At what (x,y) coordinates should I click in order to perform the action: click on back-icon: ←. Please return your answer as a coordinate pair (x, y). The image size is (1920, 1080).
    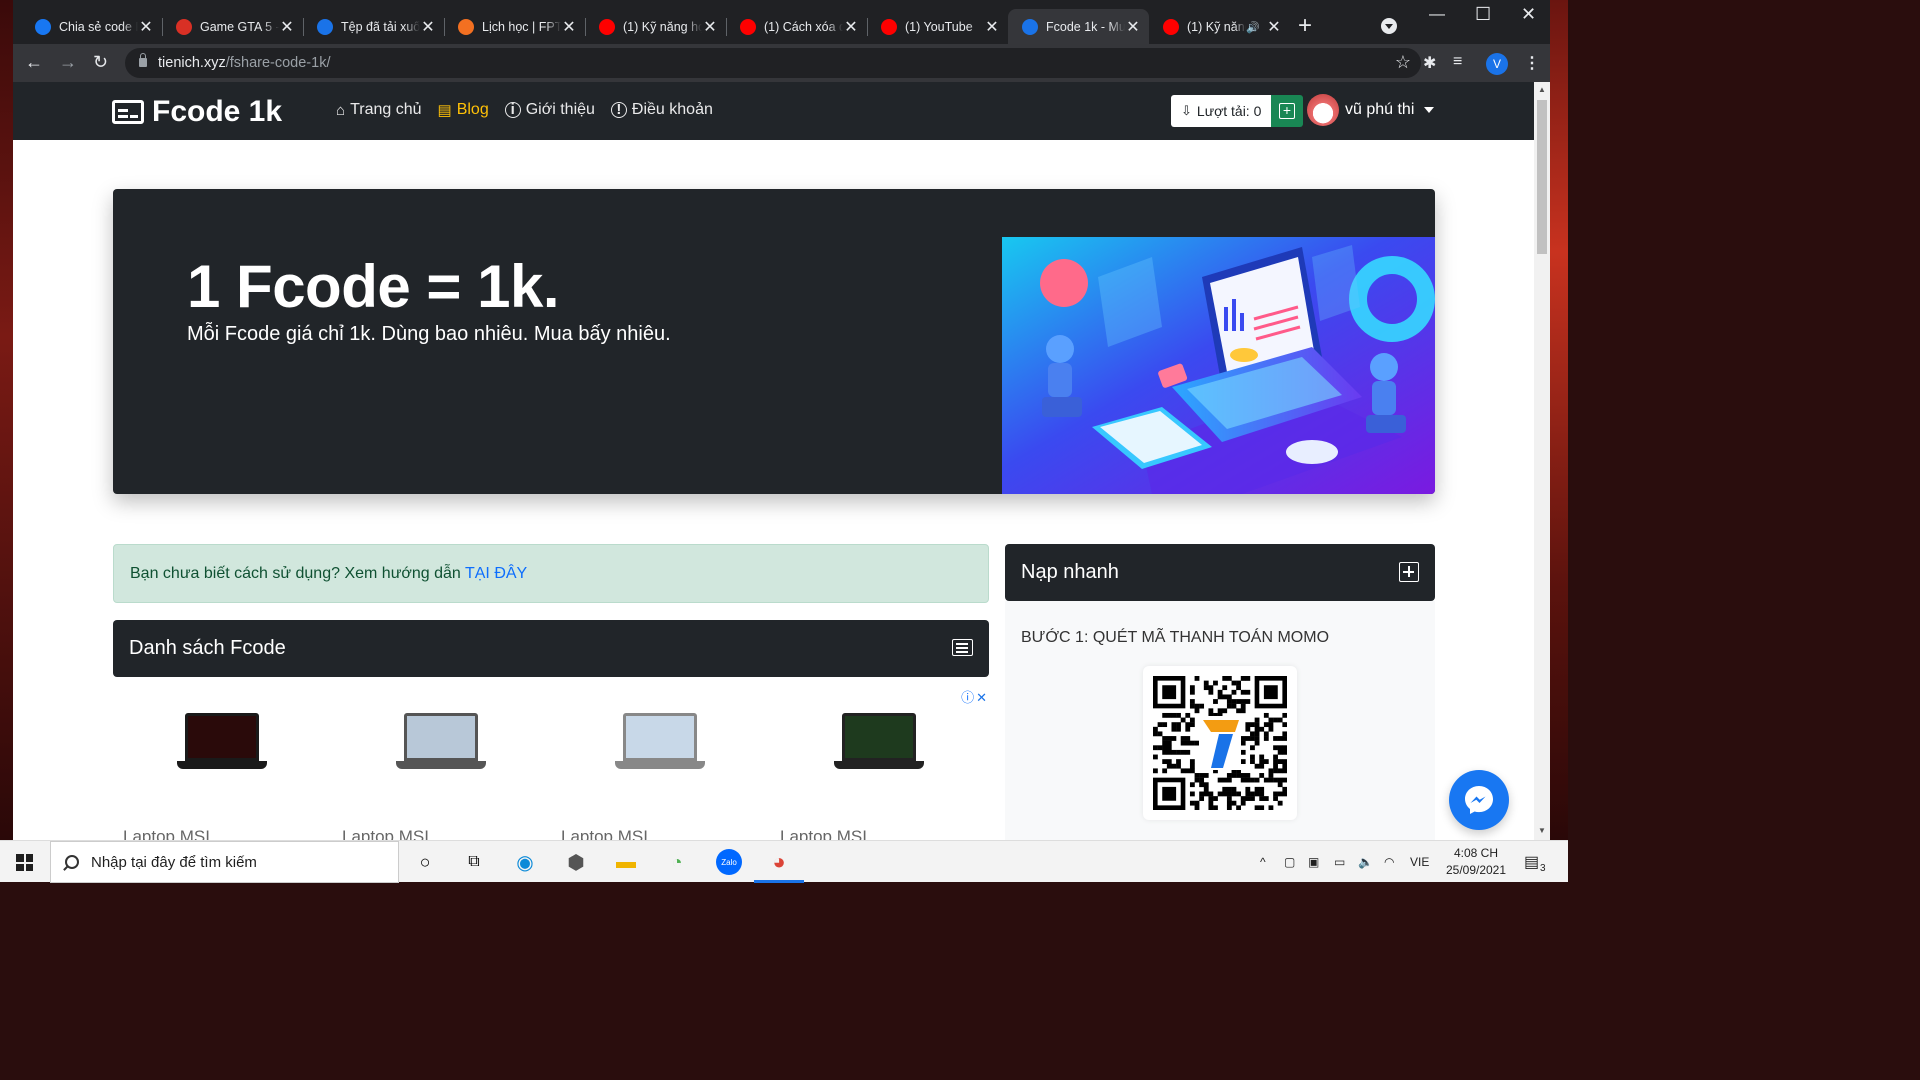
    Looking at the image, I should click on (34, 62).